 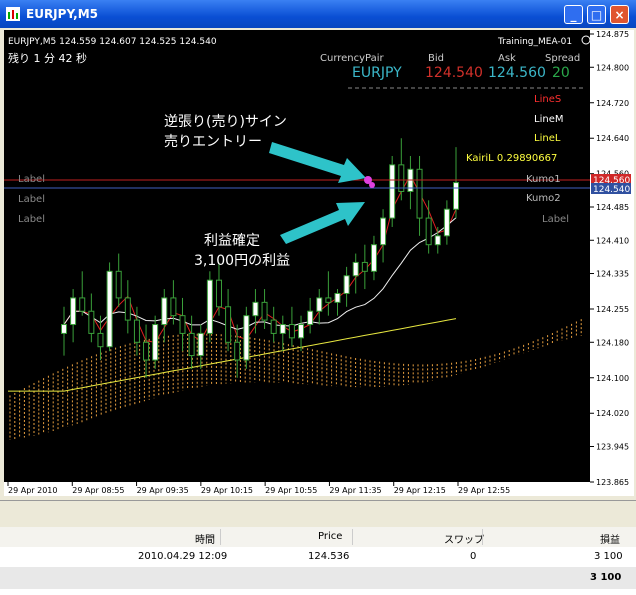 What do you see at coordinates (31, 219) in the screenshot?
I see `label-left-3: Label` at bounding box center [31, 219].